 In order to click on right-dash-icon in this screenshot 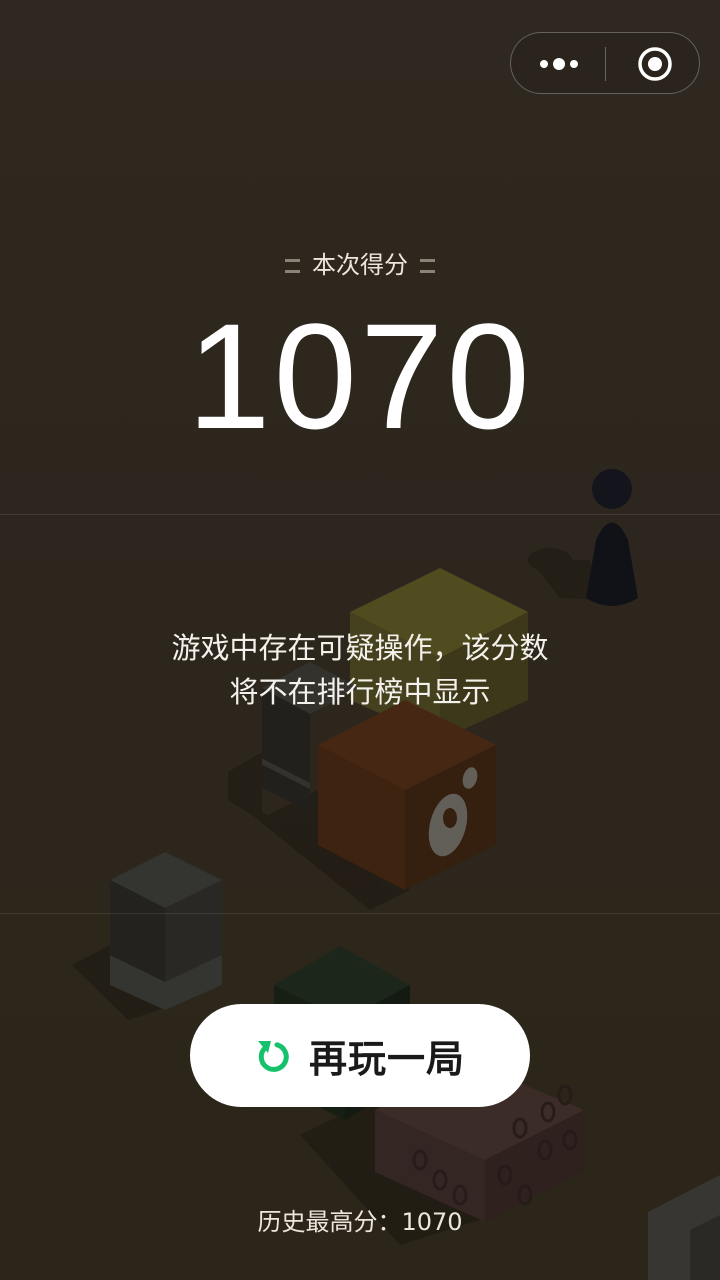, I will do `click(427, 266)`.